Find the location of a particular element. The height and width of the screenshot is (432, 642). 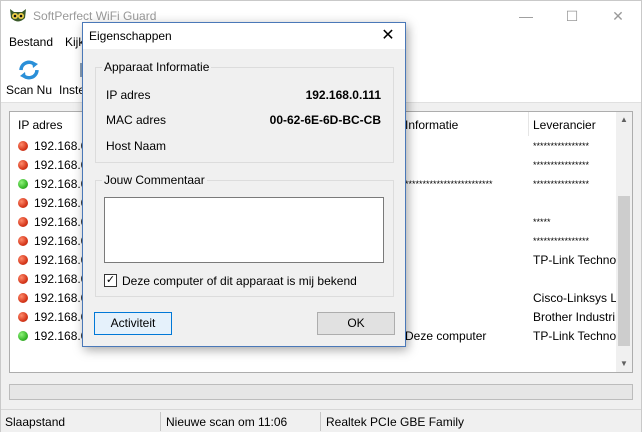

row-vendor: Brother Industri is located at coordinates (574, 317).